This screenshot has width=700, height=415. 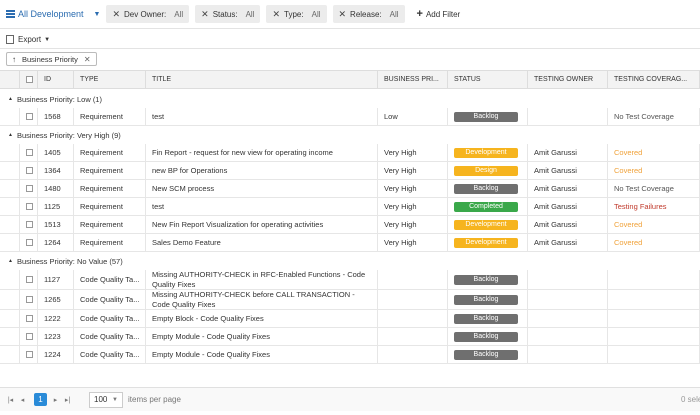 What do you see at coordinates (55, 400) in the screenshot?
I see `next-page-icon: ▸` at bounding box center [55, 400].